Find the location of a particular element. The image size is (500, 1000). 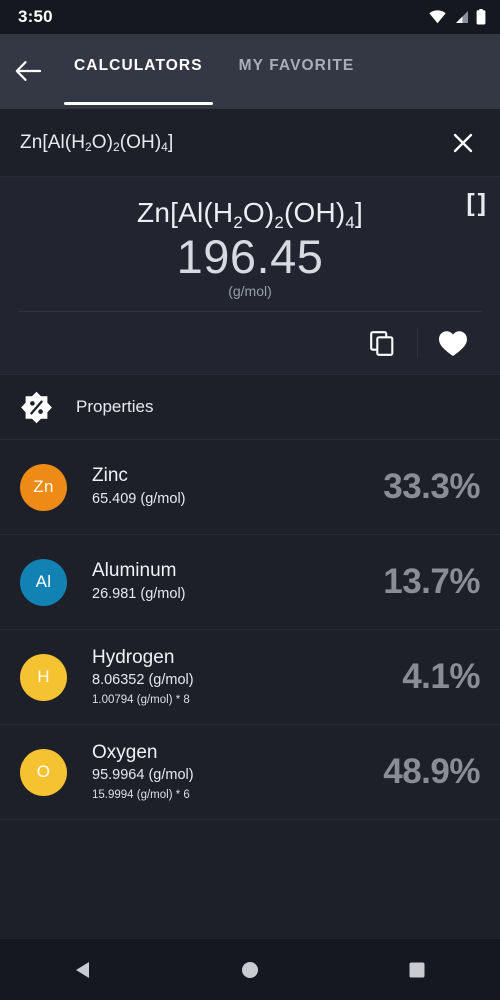

element-name: Hydrogen is located at coordinates (133, 657).